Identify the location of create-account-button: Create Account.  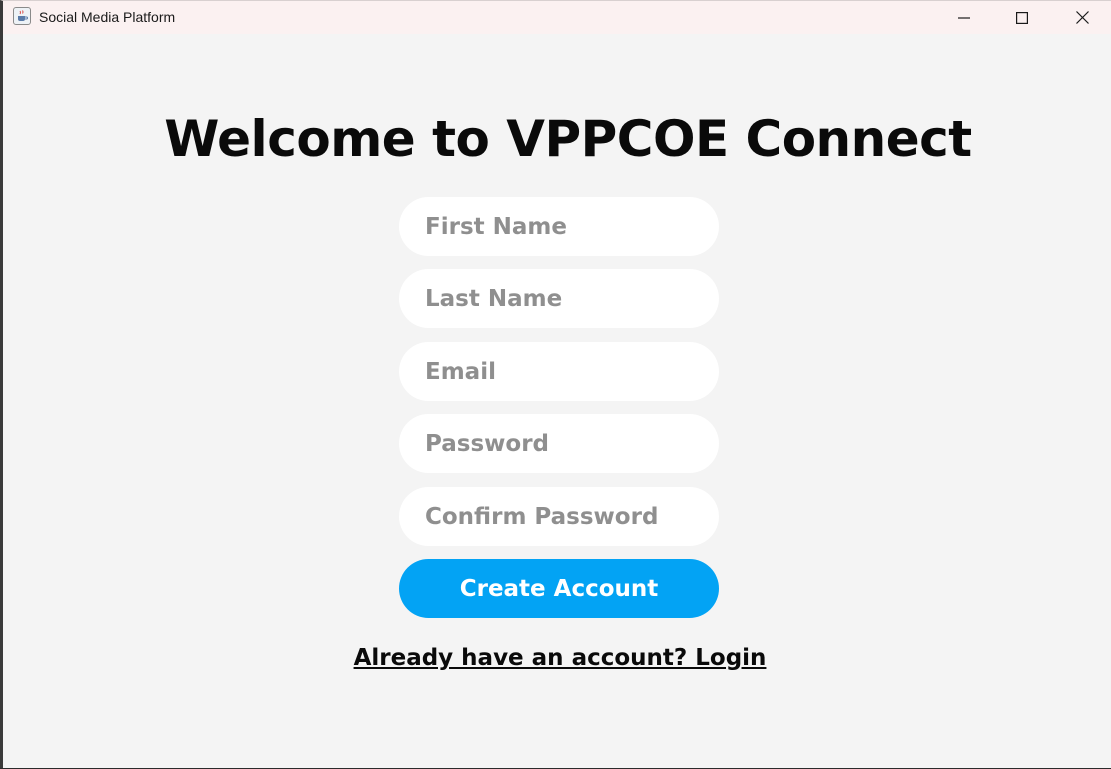
(559, 588).